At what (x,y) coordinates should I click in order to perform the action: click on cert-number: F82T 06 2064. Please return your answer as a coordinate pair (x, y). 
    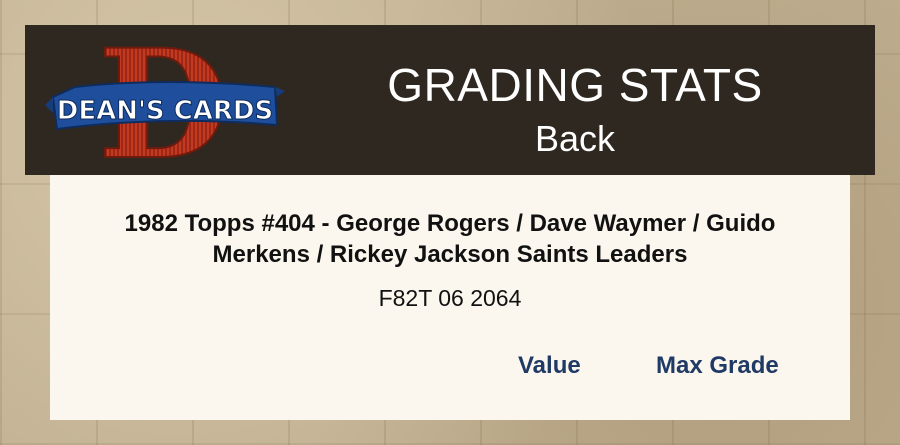
    Looking at the image, I should click on (450, 298).